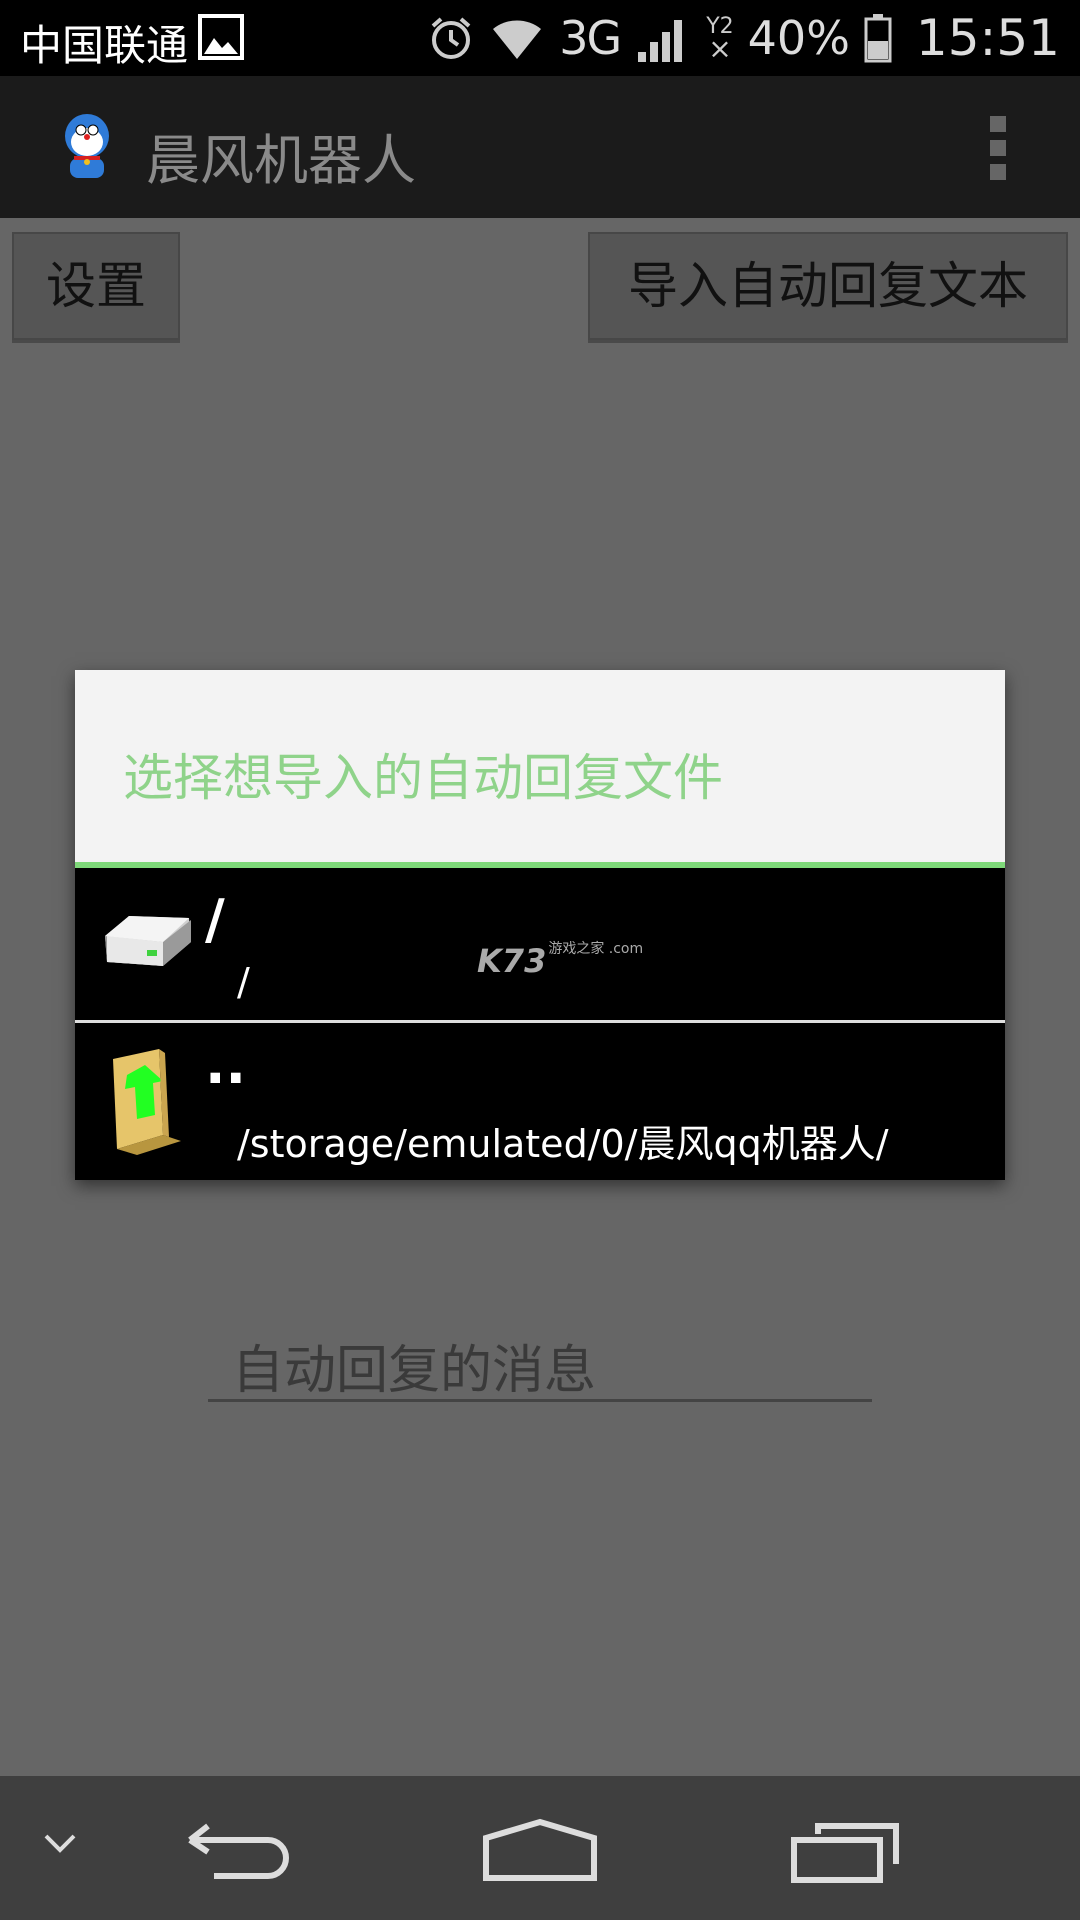  I want to click on signal-icon, so click(660, 41).